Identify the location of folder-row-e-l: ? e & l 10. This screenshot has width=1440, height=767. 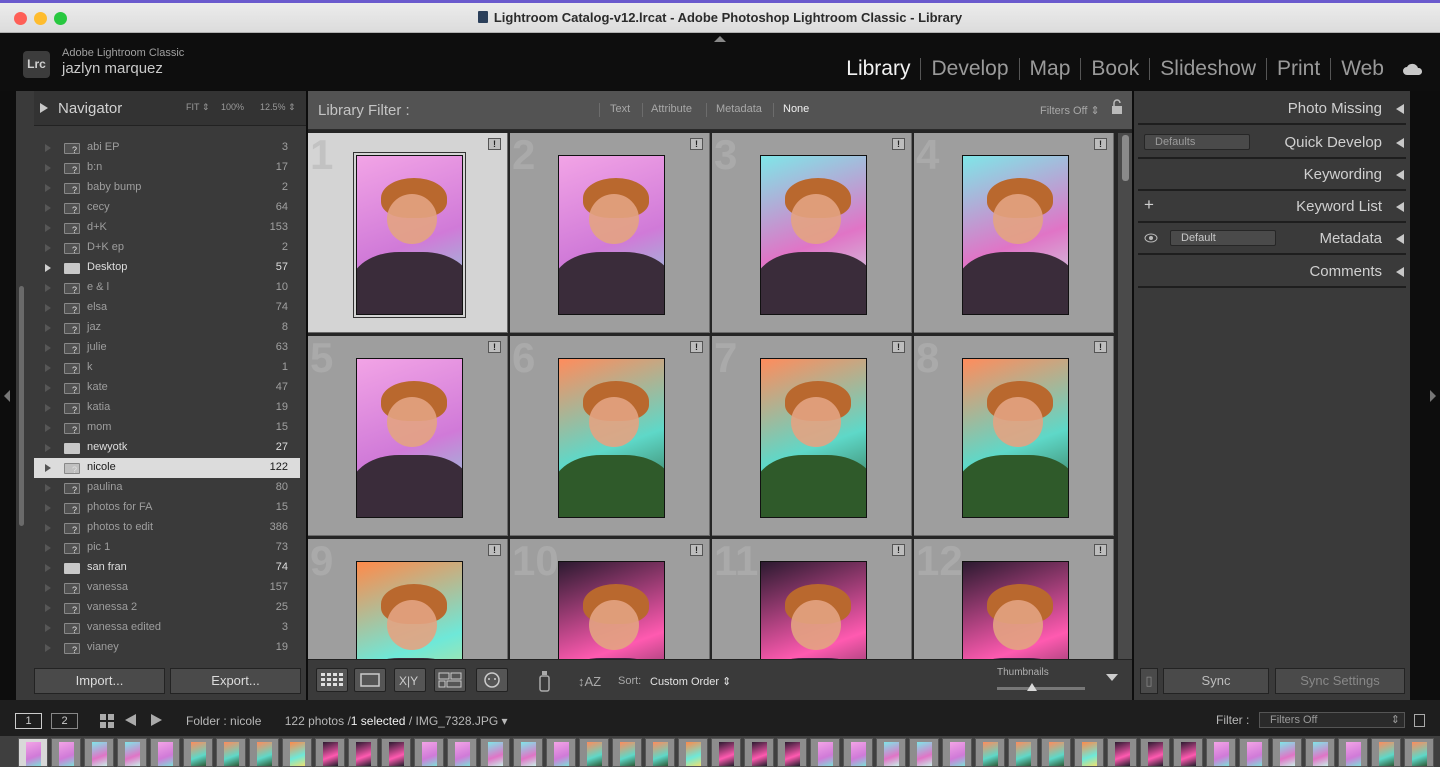
(167, 288).